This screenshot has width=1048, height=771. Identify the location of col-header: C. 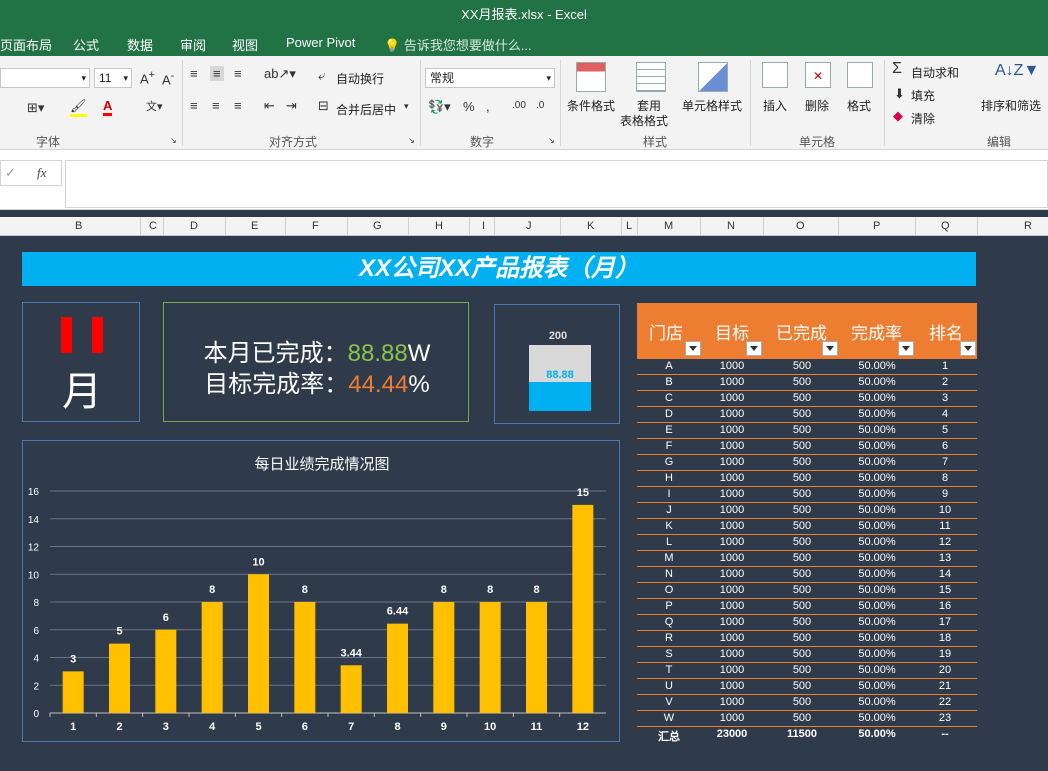
(153, 226).